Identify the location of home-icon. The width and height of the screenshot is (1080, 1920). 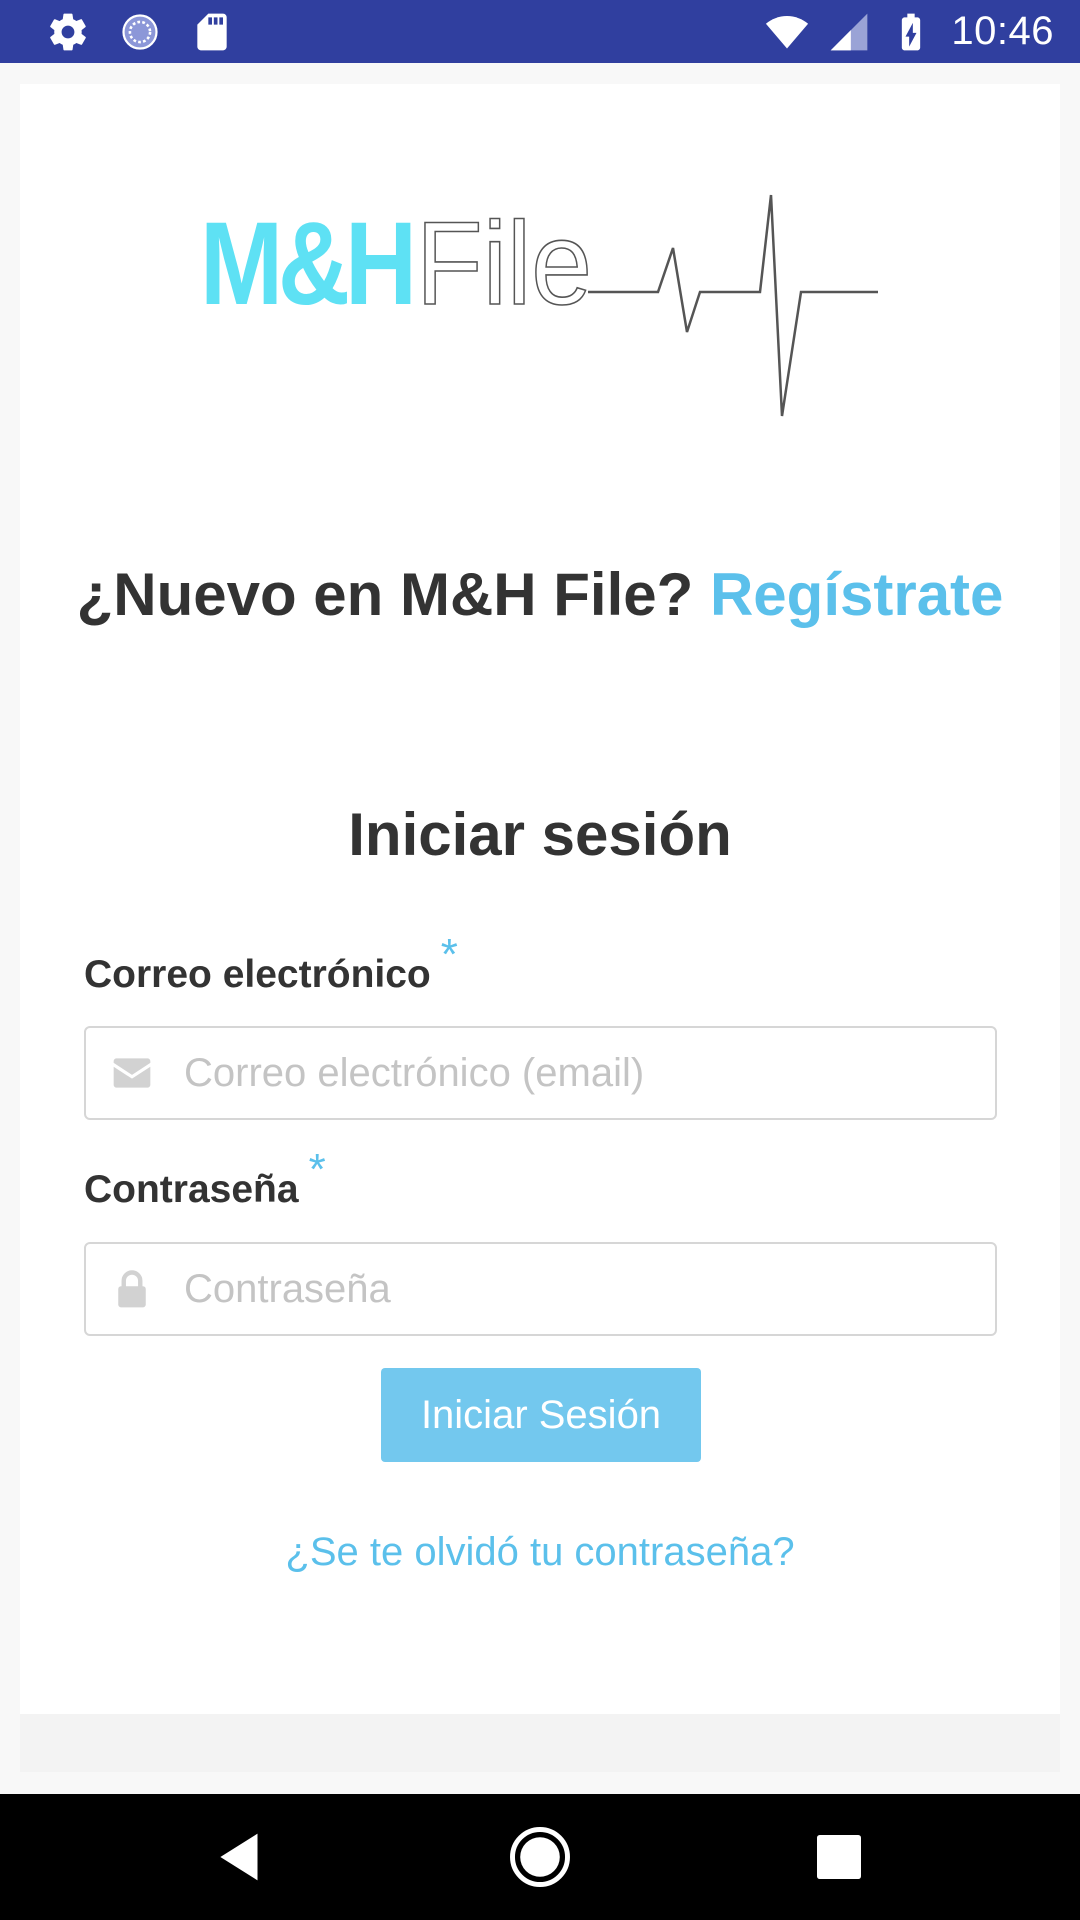
(540, 1857).